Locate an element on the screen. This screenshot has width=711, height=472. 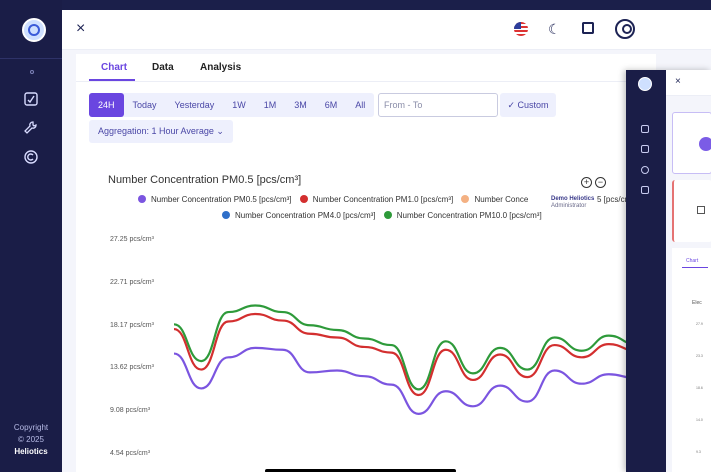
overlay-close-icon: × is located at coordinates (678, 81).